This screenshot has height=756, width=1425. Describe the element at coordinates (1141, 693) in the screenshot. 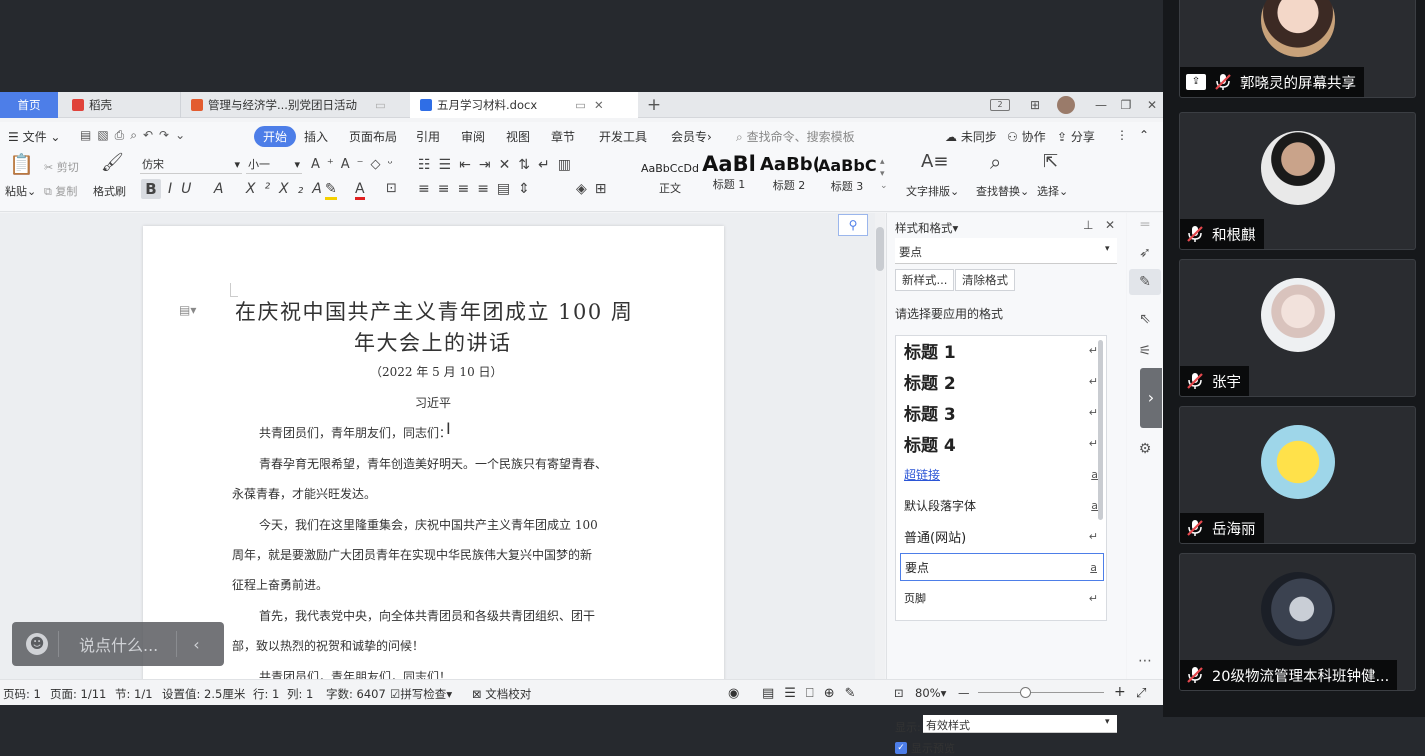

I see `fullscreen-icon: ⤢` at that location.